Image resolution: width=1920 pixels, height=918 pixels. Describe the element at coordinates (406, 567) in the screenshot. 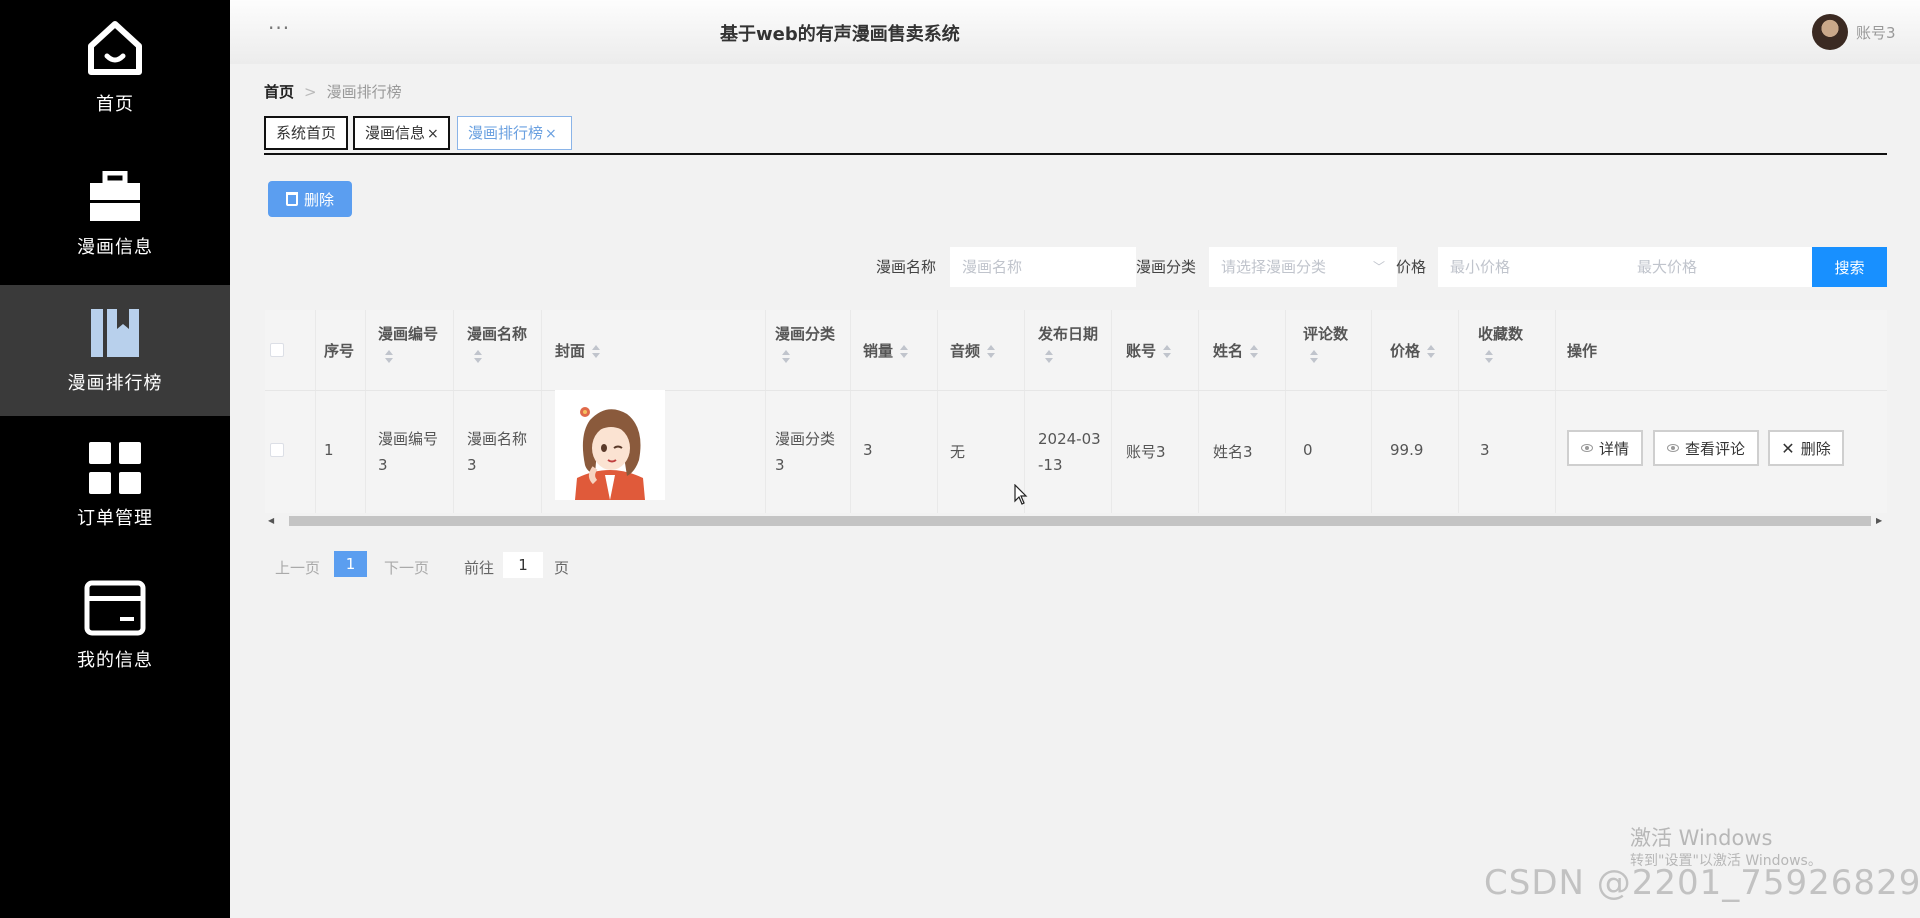

I see `next-page-button: 下一页` at that location.